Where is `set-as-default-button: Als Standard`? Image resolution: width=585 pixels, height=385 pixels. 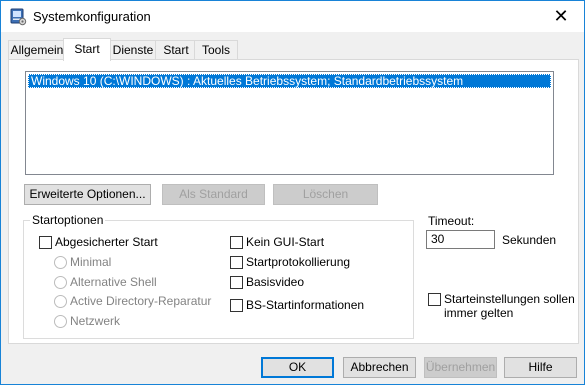
set-as-default-button: Als Standard is located at coordinates (213, 194).